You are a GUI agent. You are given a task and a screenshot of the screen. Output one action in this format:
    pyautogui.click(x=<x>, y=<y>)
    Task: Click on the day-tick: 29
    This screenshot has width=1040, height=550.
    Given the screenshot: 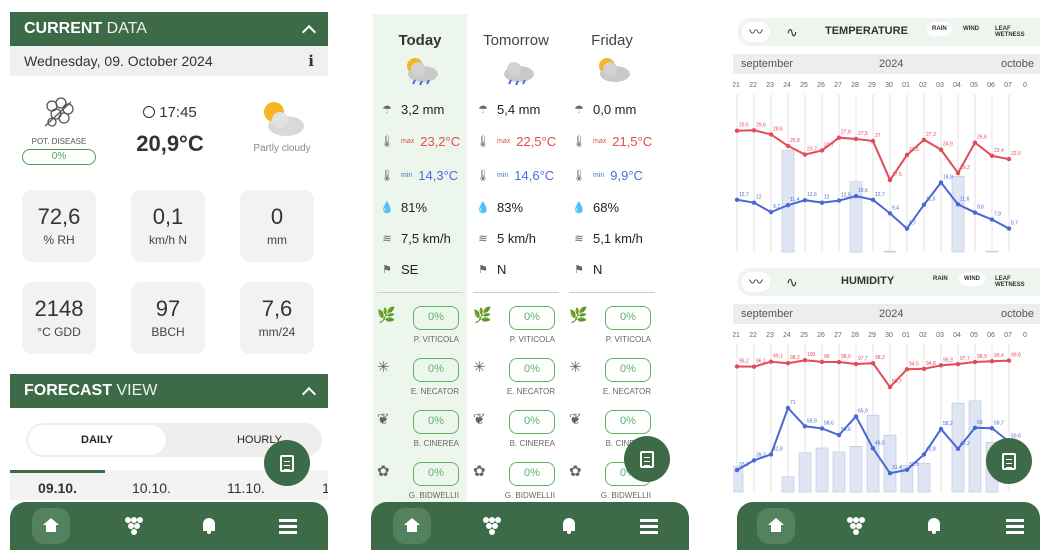 What is the action you would take?
    pyautogui.click(x=872, y=335)
    